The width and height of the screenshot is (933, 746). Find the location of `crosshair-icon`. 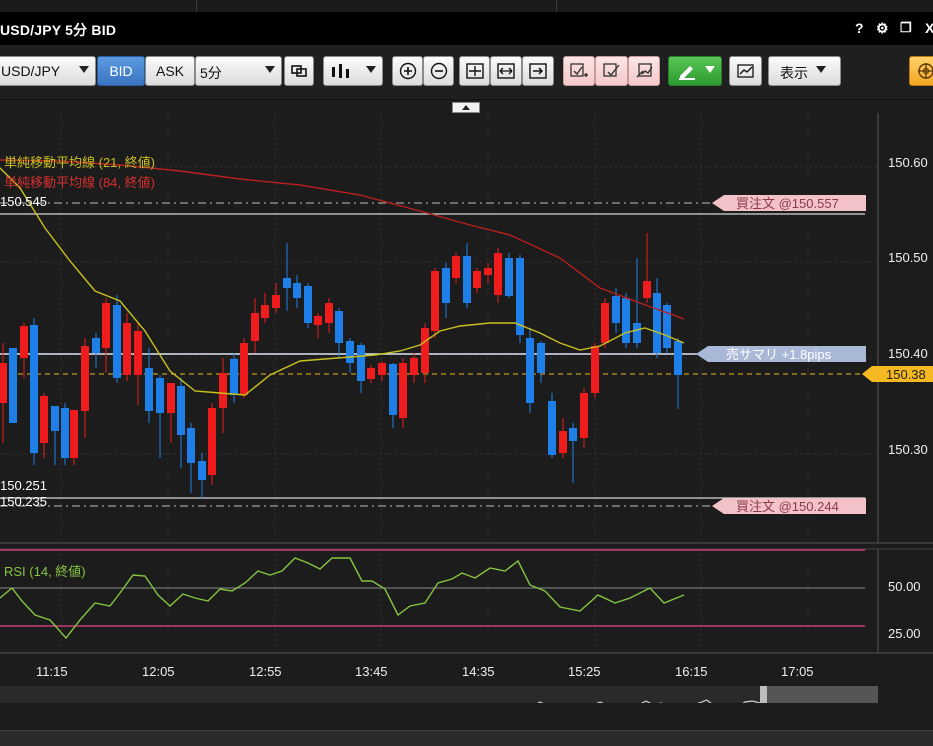

crosshair-icon is located at coordinates (474, 71).